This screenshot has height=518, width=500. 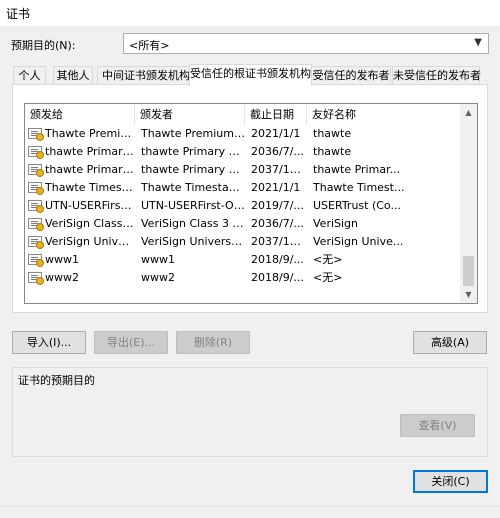 I want to click on cell-issued-by: www2, so click(x=158, y=277).